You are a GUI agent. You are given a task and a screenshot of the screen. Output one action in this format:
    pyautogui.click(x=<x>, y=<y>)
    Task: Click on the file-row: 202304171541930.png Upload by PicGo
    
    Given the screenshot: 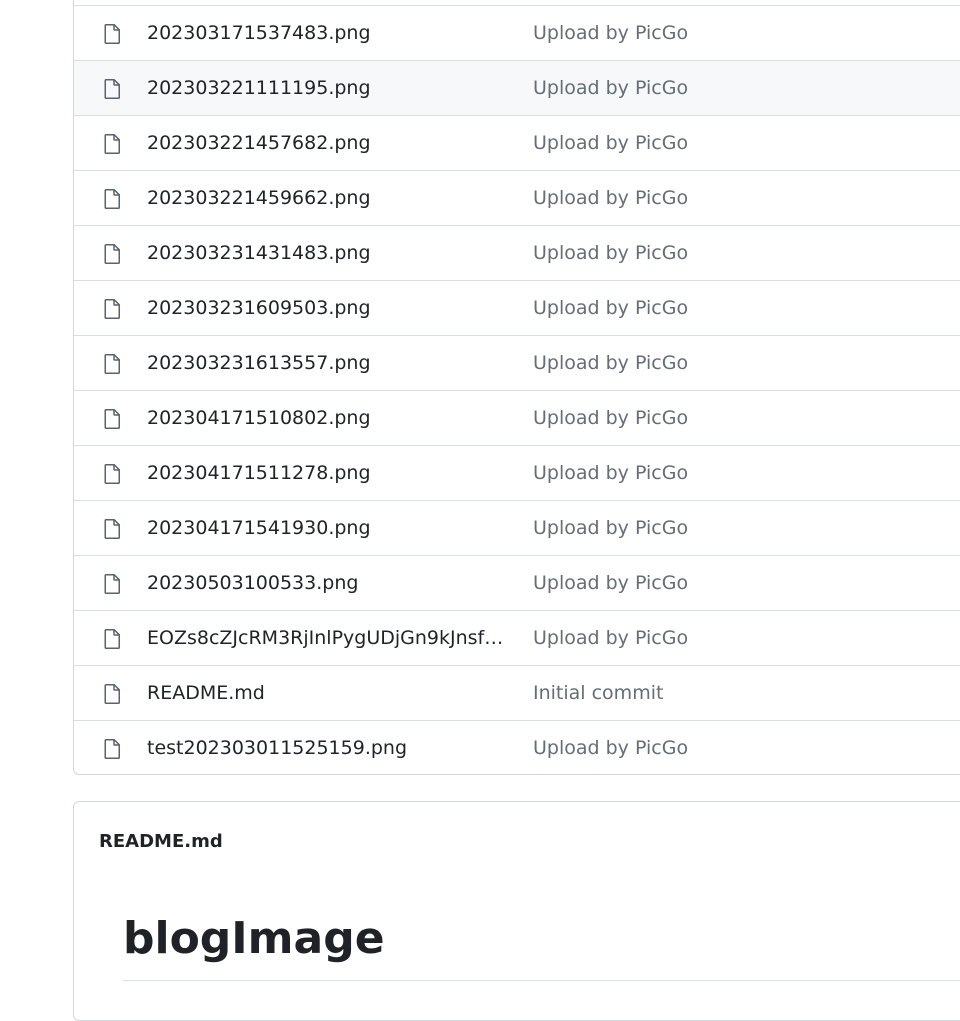 What is the action you would take?
    pyautogui.click(x=517, y=527)
    